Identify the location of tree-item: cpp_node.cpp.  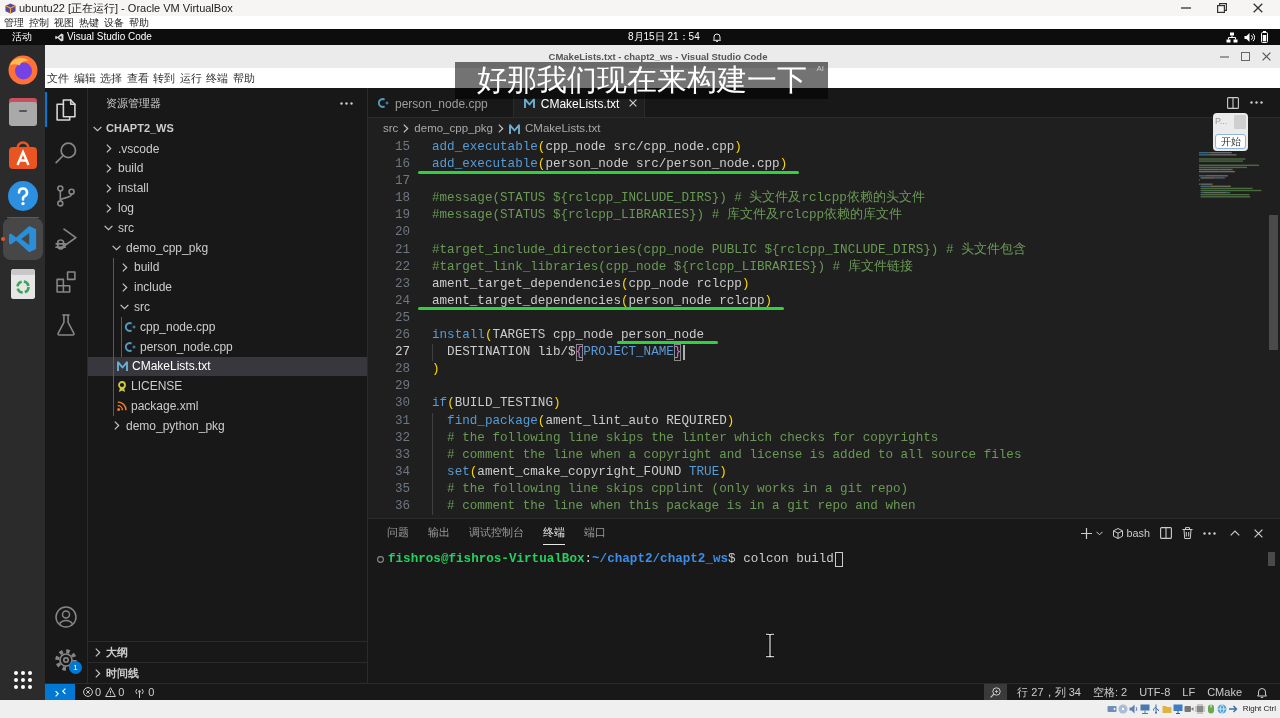
(227, 326).